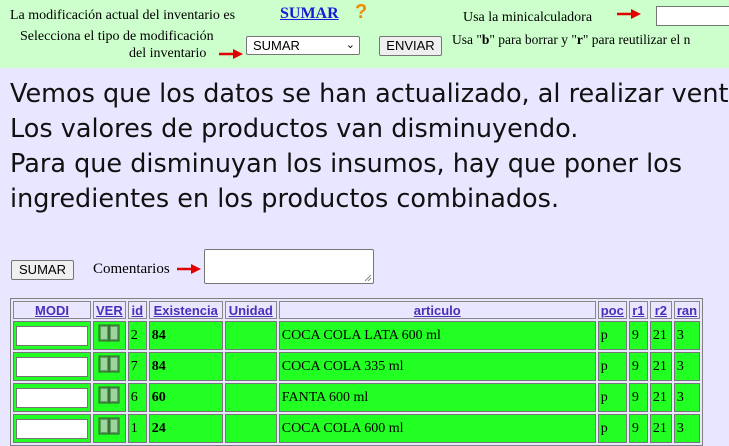 The height and width of the screenshot is (446, 729). What do you see at coordinates (528, 17) in the screenshot?
I see `calc-label: Usa la minicalculadora` at bounding box center [528, 17].